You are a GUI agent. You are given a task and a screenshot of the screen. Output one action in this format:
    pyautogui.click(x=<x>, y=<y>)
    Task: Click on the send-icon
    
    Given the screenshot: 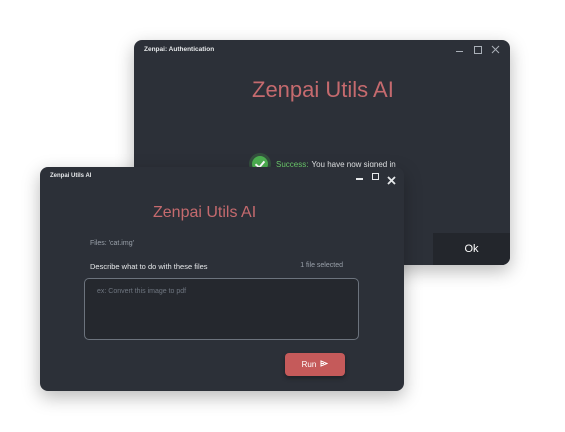 What is the action you would take?
    pyautogui.click(x=324, y=364)
    